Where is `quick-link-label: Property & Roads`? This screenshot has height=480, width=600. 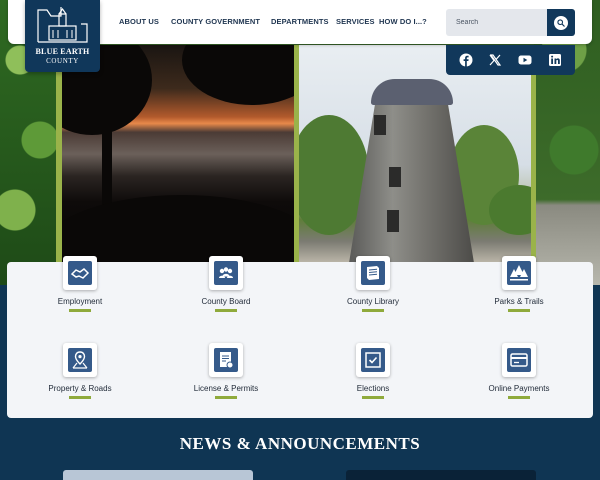 quick-link-label: Property & Roads is located at coordinates (80, 388).